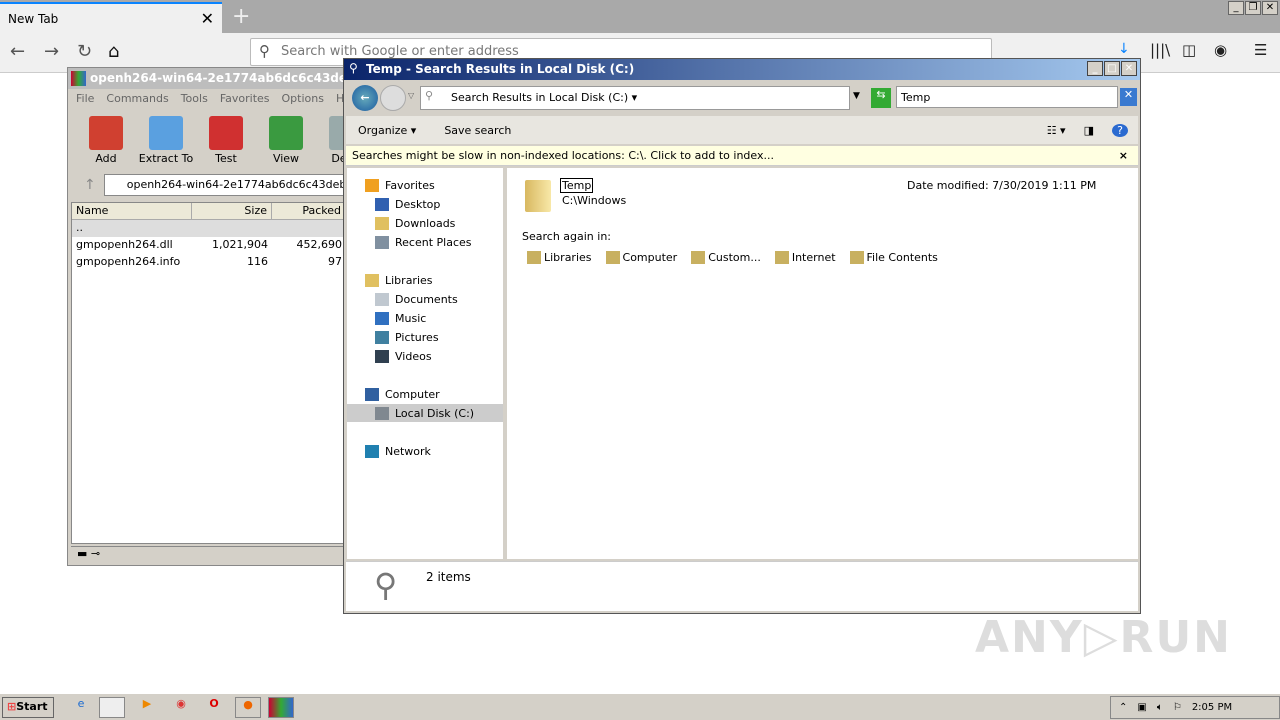 The height and width of the screenshot is (720, 1280). I want to click on breadcrumb-text: Search Results in Local Disk (C:), so click(540, 97).